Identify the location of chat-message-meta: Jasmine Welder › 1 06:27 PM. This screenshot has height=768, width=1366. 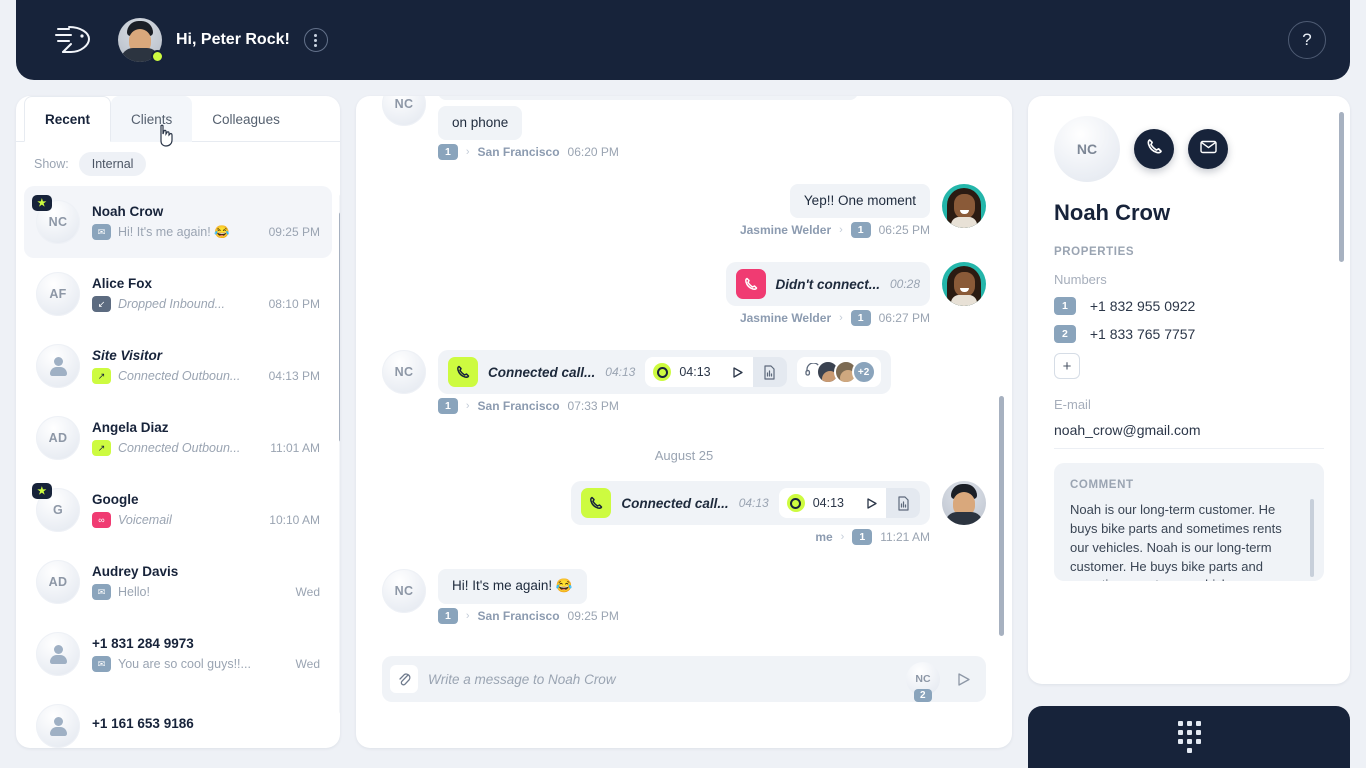
(828, 318).